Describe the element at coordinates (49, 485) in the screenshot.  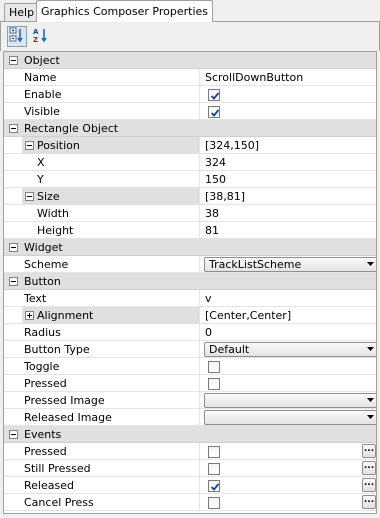
I see `property-label: Released` at that location.